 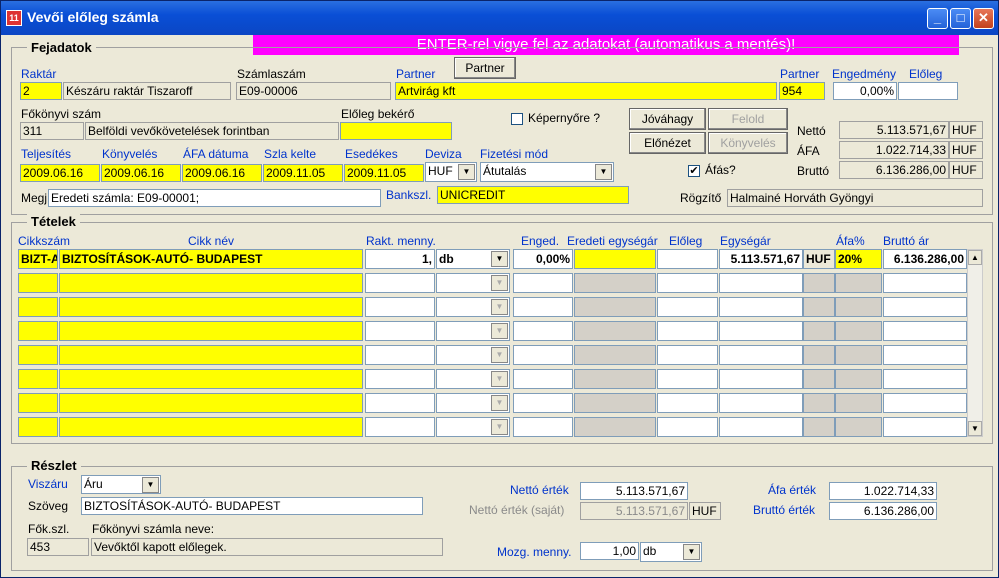 What do you see at coordinates (211, 259) in the screenshot?
I see `cell-cikk-nev: BIZTOSÍTÁSOK-AUTÓ- BUDAPEST` at bounding box center [211, 259].